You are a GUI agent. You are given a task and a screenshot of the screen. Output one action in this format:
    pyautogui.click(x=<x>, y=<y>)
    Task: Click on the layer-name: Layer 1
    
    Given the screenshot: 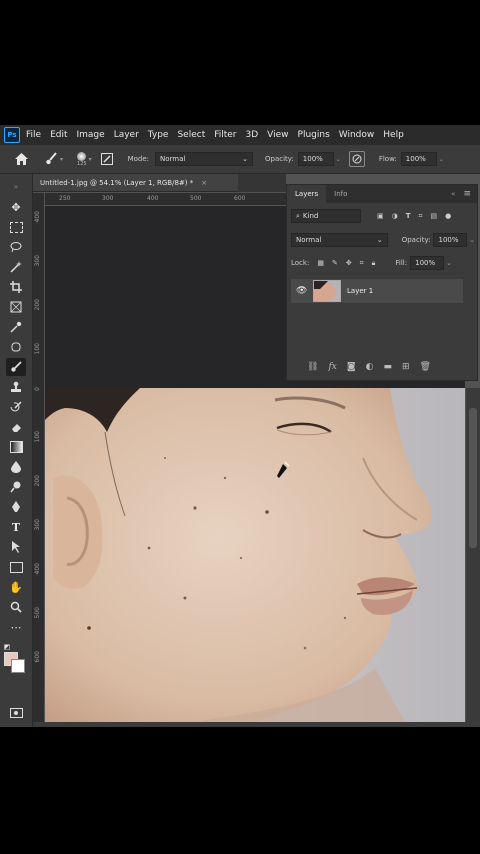 What is the action you would take?
    pyautogui.click(x=360, y=291)
    